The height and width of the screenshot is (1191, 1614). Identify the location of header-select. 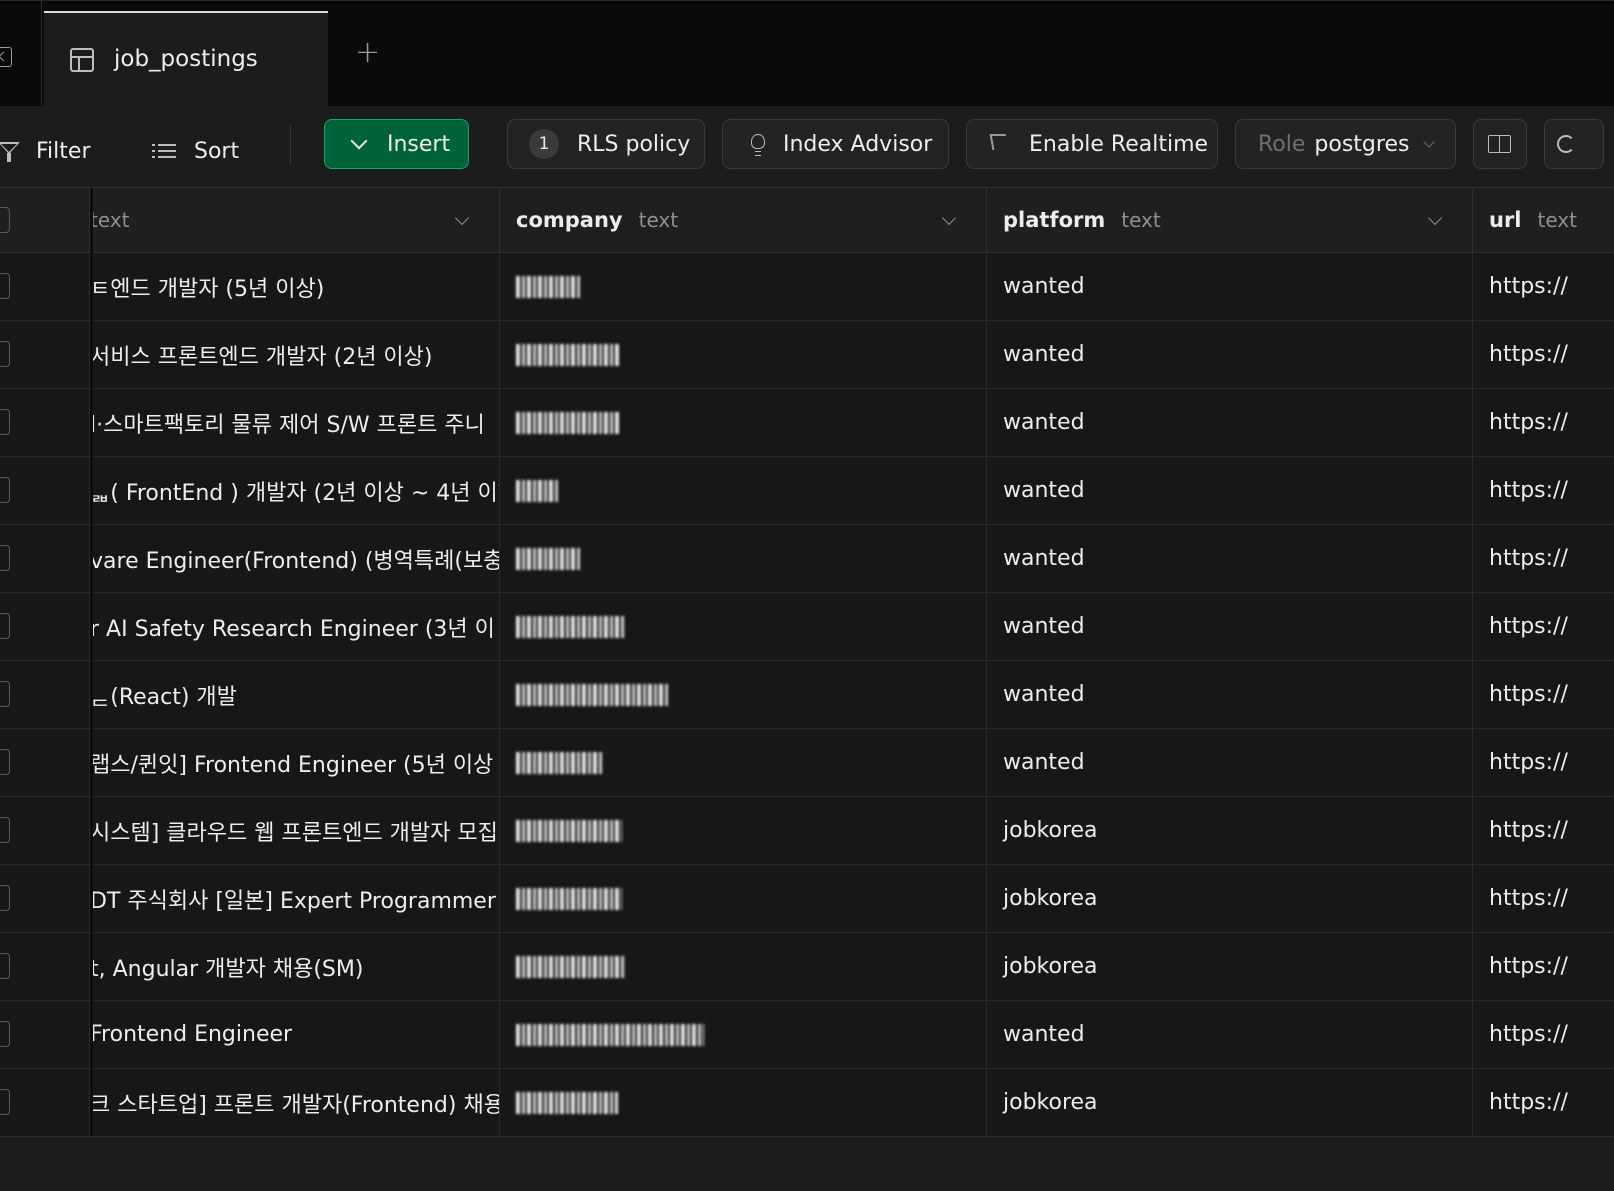
(45, 220).